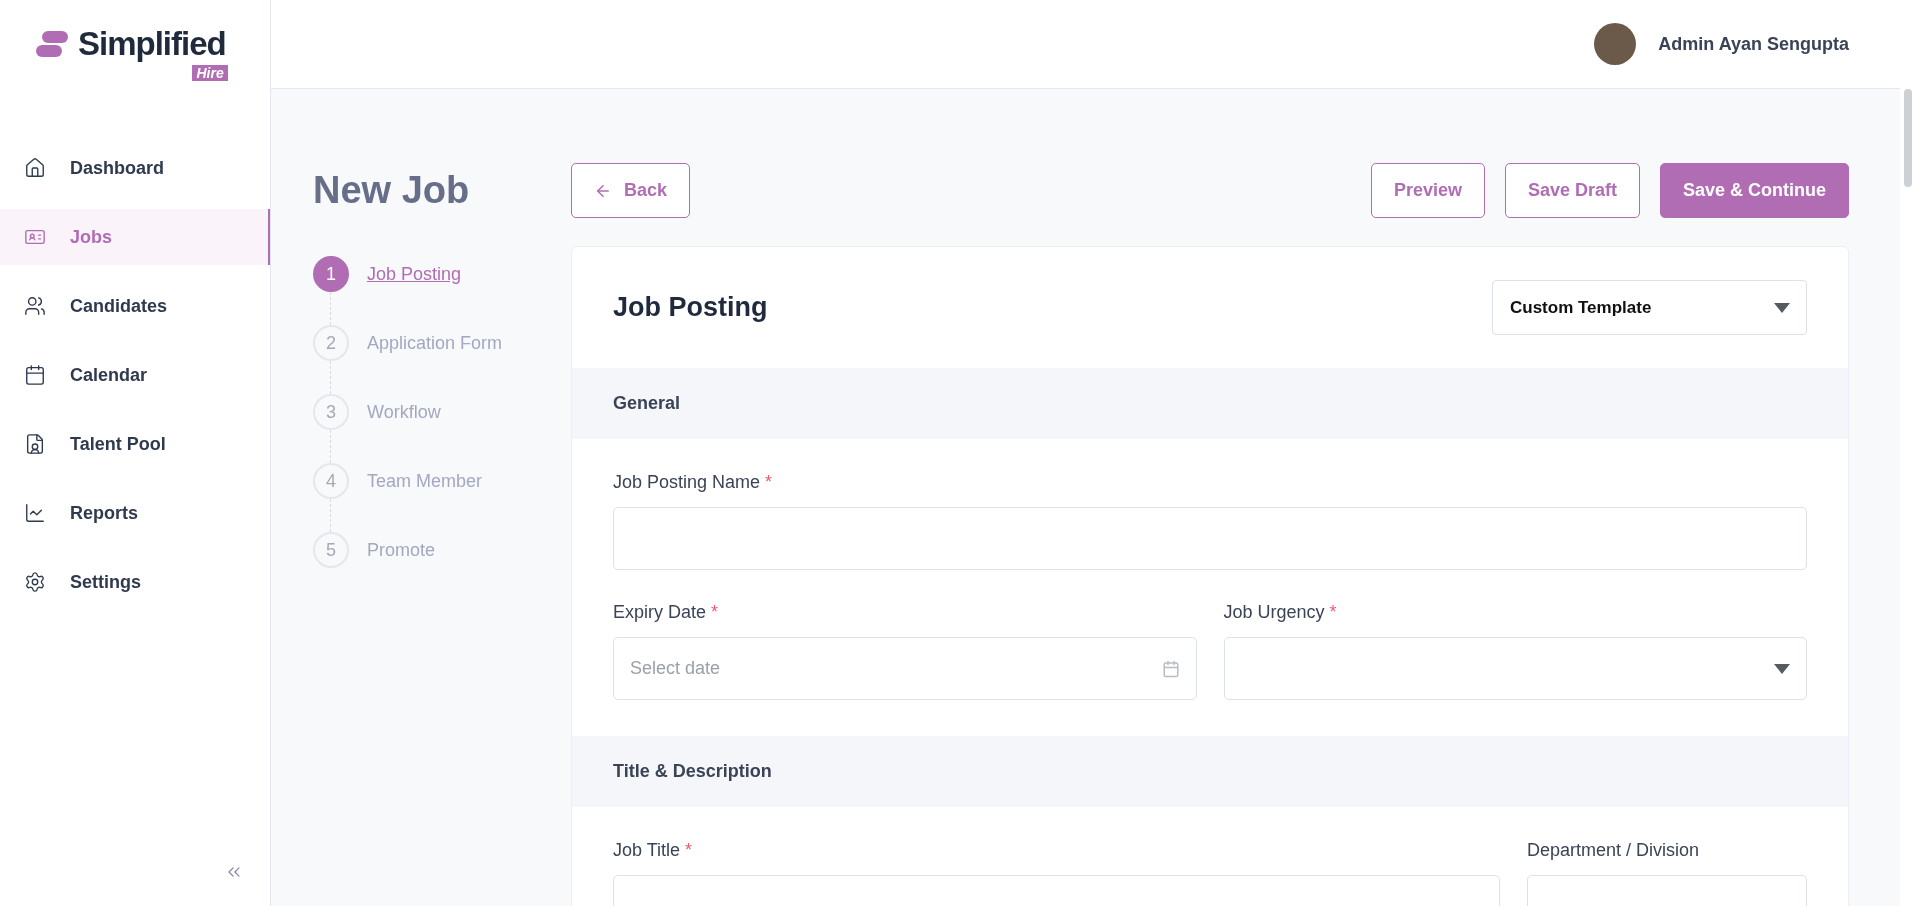 Image resolution: width=1915 pixels, height=906 pixels. What do you see at coordinates (442, 550) in the screenshot?
I see `step-link: 5 Promote` at bounding box center [442, 550].